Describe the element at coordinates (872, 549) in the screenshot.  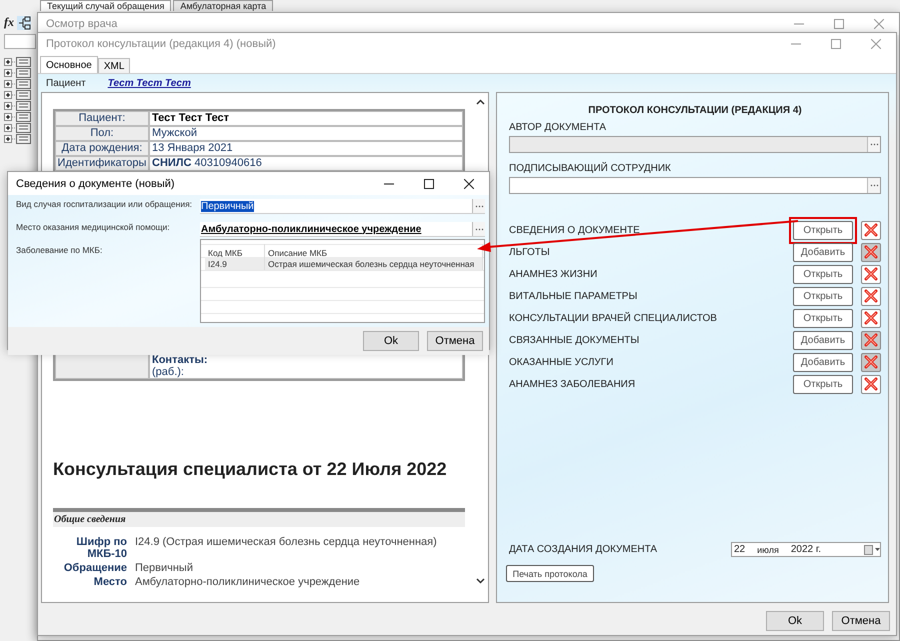
I see `calendar-icon` at that location.